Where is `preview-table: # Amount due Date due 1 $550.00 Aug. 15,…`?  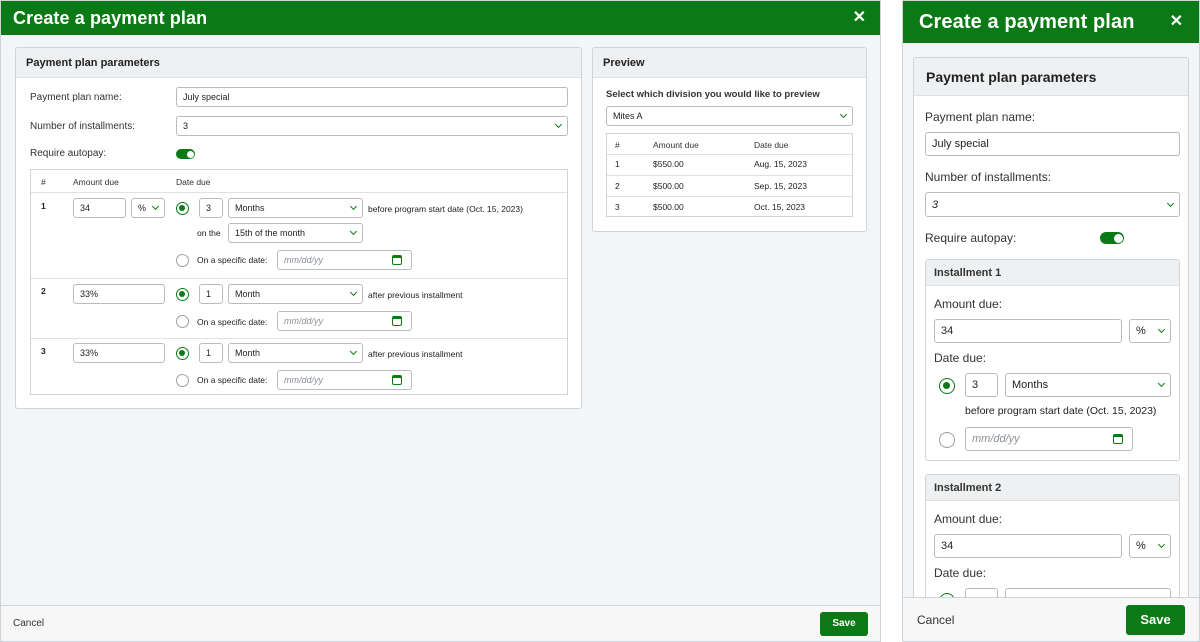
preview-table: # Amount due Date due 1 $550.00 Aug. 15,… is located at coordinates (729, 175).